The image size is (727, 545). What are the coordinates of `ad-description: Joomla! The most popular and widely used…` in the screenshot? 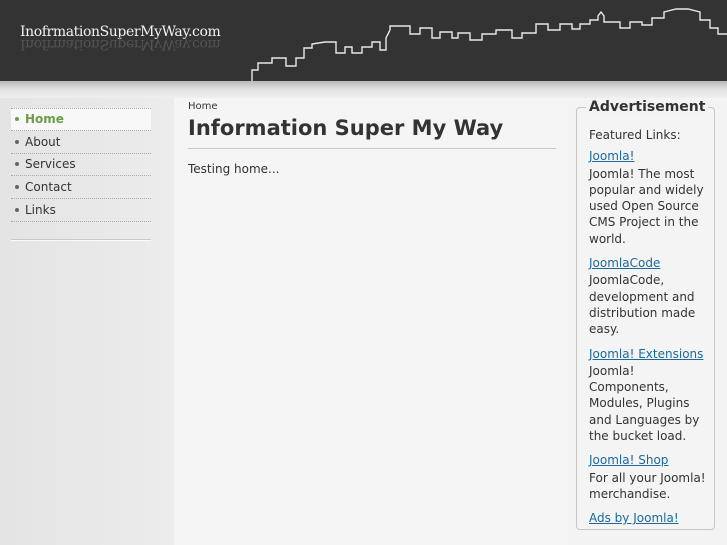 It's located at (646, 206).